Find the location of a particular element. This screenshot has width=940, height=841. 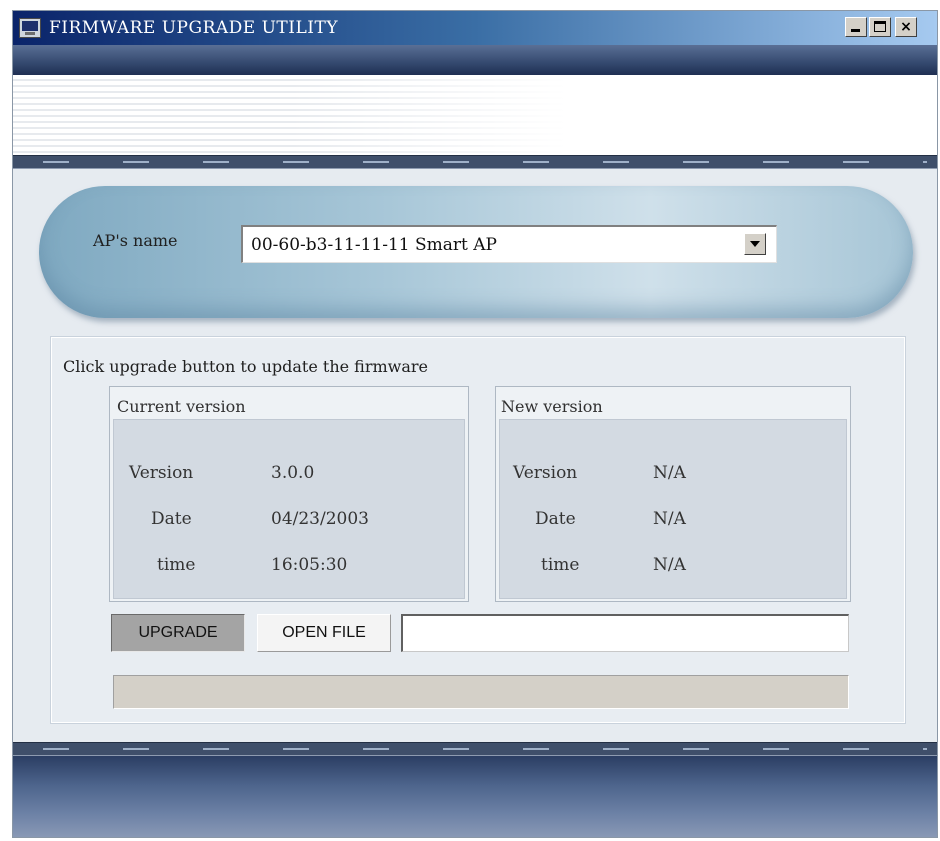

footer-band is located at coordinates (475, 796).